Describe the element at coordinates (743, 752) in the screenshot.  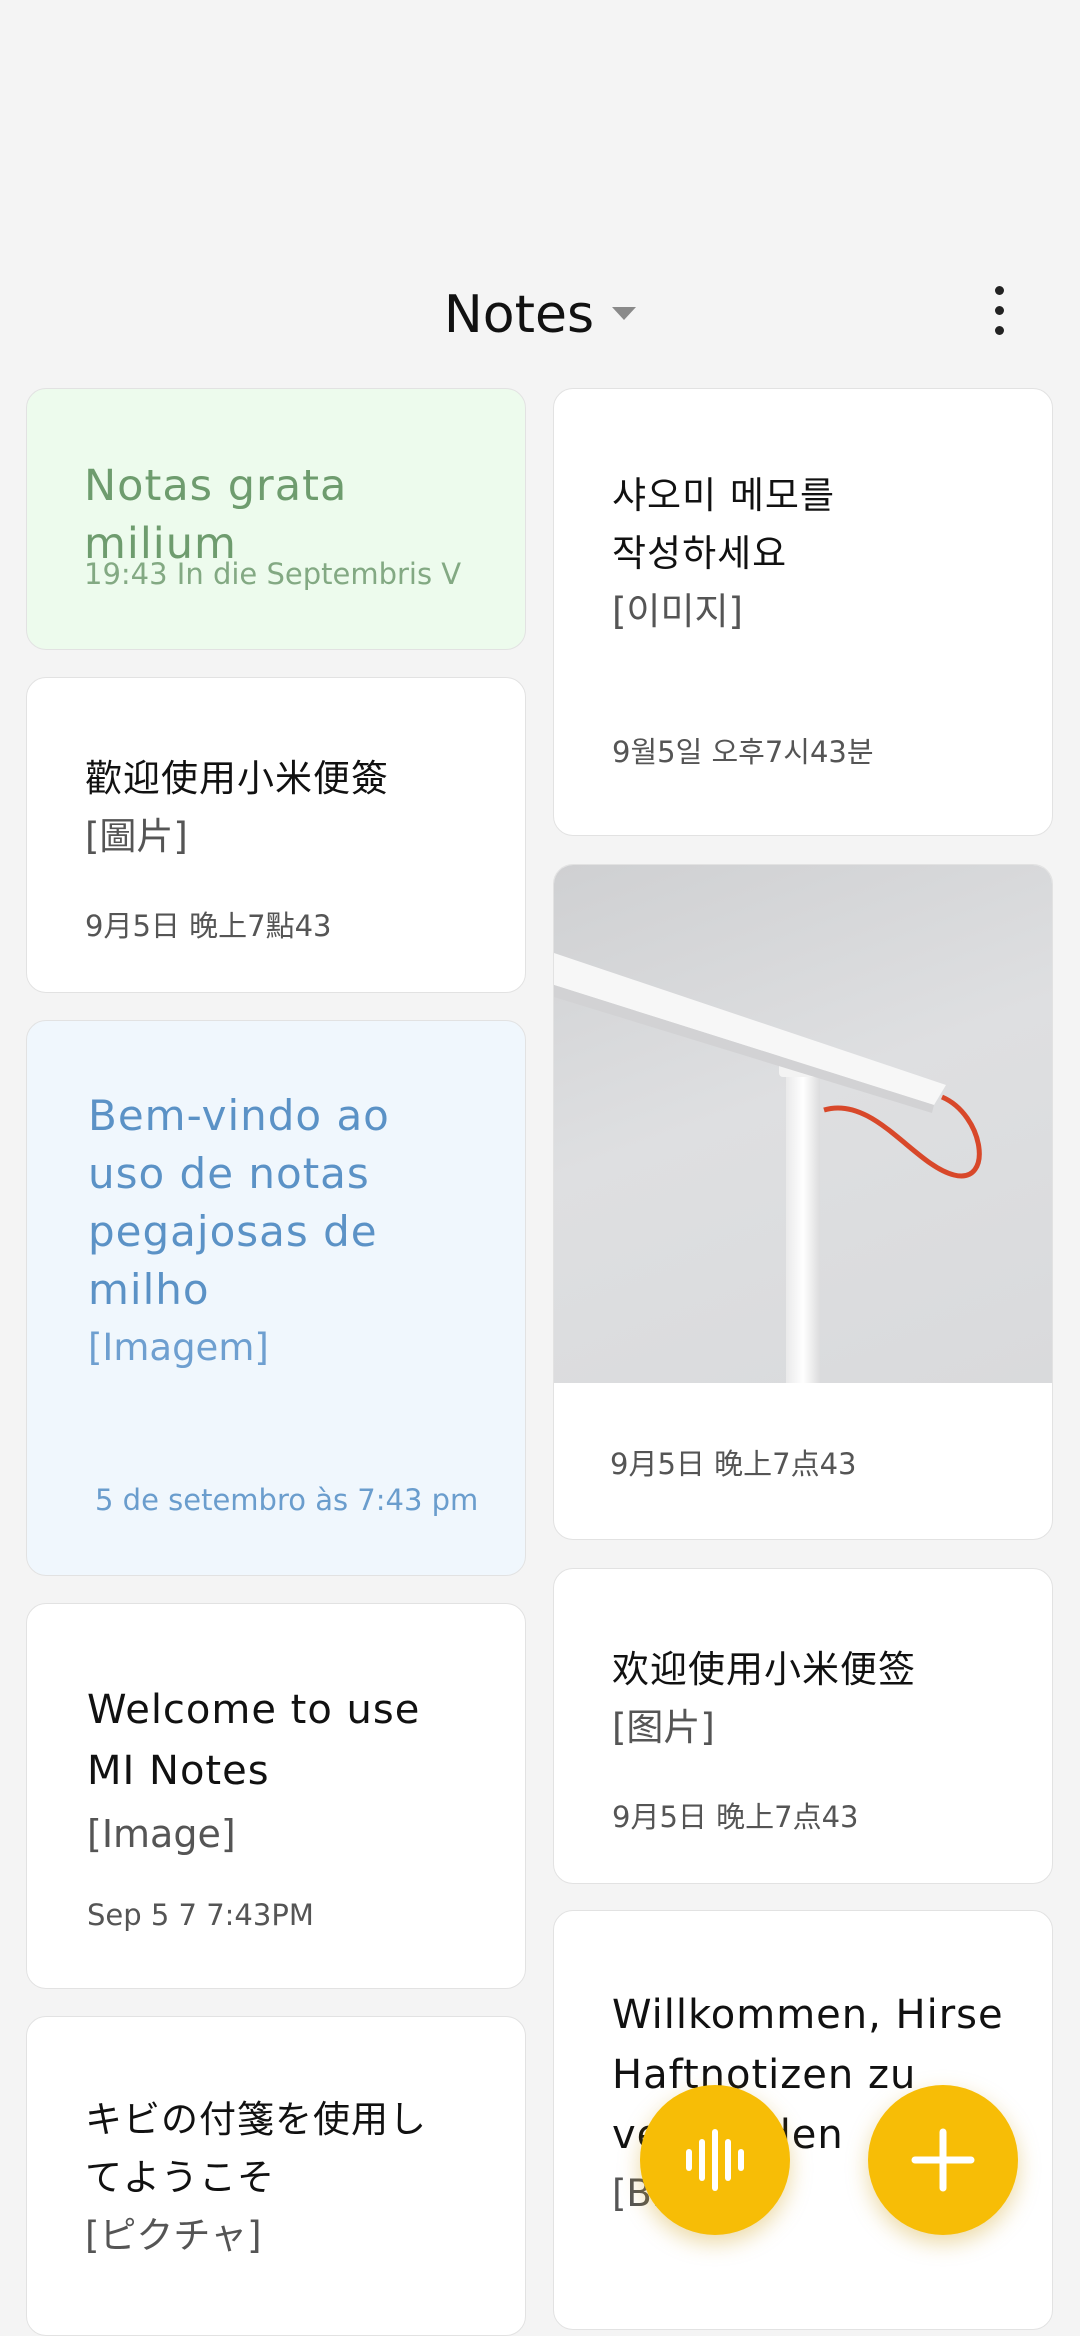
I see `note-date: 9월5일 오후7시43분` at that location.